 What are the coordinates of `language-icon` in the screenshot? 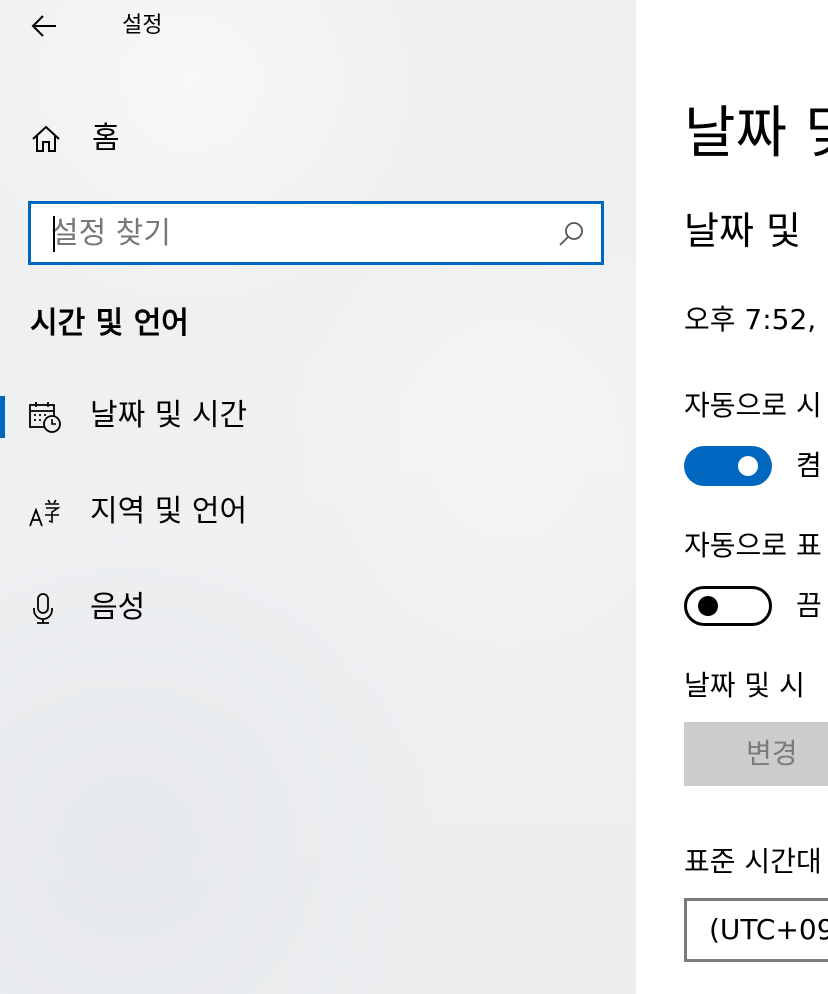 It's located at (45, 513).